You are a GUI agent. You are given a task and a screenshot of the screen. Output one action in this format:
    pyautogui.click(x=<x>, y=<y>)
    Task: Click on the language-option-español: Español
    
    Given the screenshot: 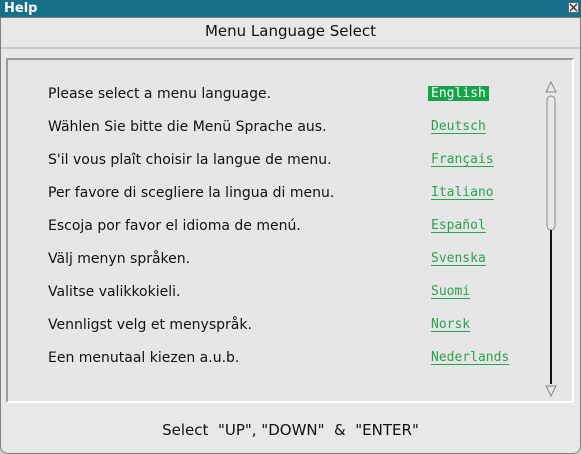 What is the action you would take?
    pyautogui.click(x=458, y=225)
    